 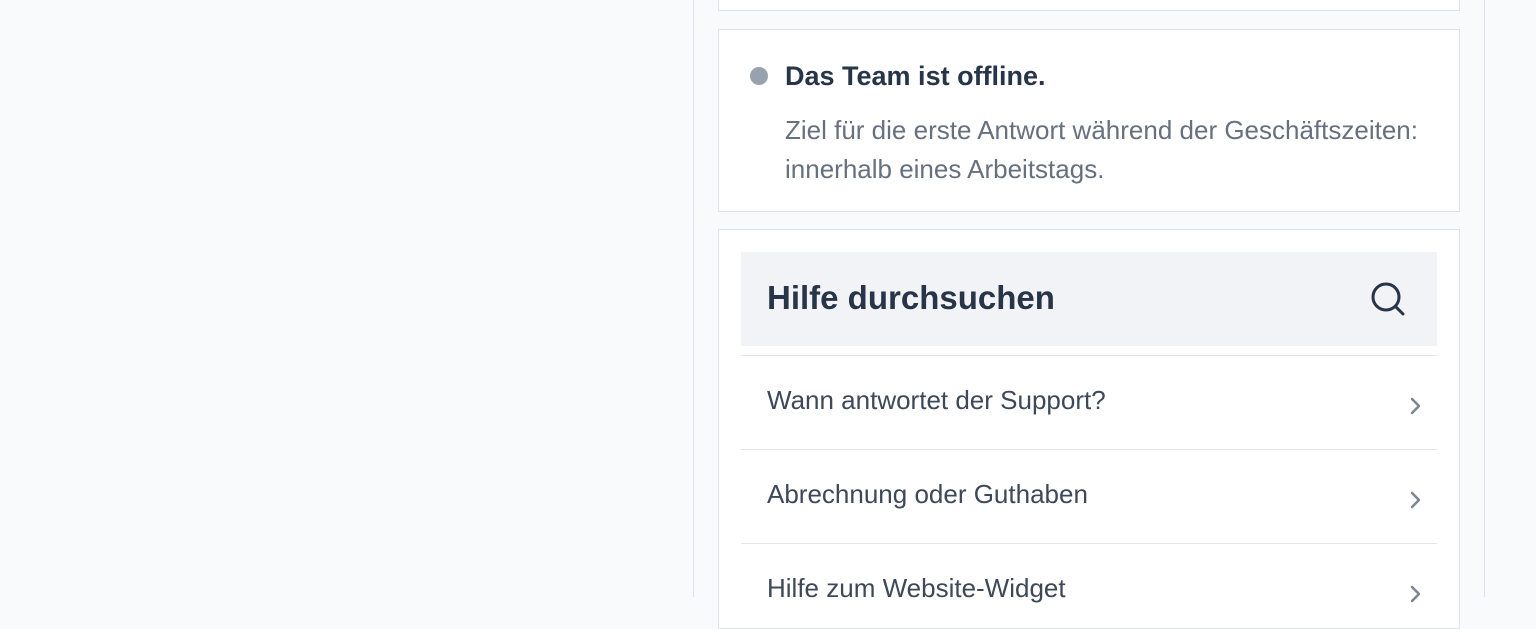 What do you see at coordinates (1089, 299) in the screenshot?
I see `help-search-button: Hilfe durchsuchen` at bounding box center [1089, 299].